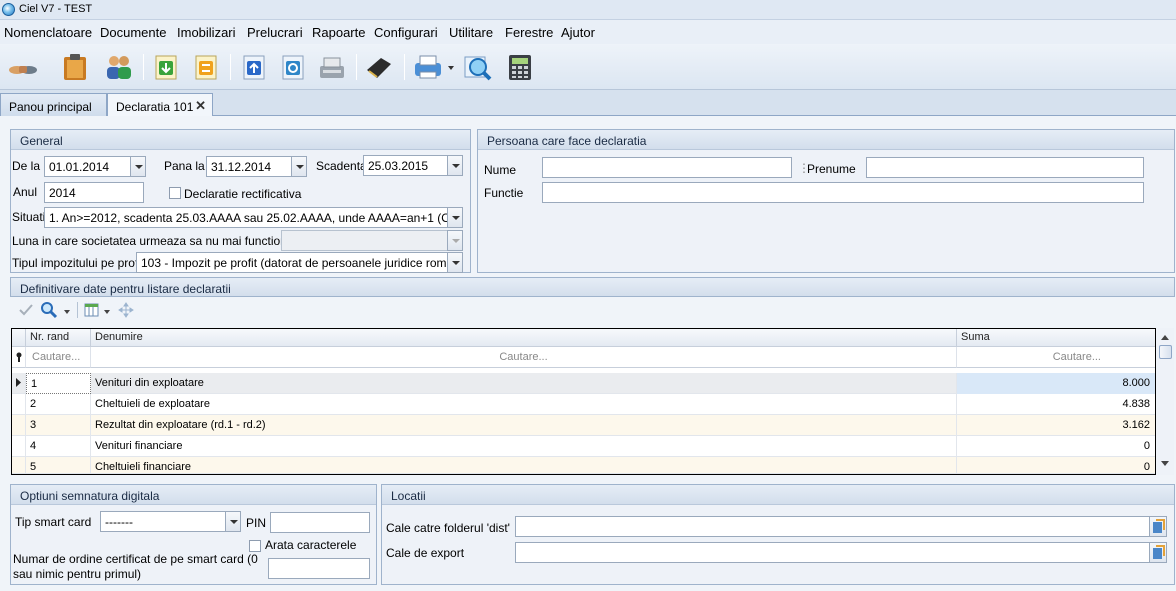 This screenshot has height=591, width=1176. I want to click on transfer-icon, so click(206, 67).